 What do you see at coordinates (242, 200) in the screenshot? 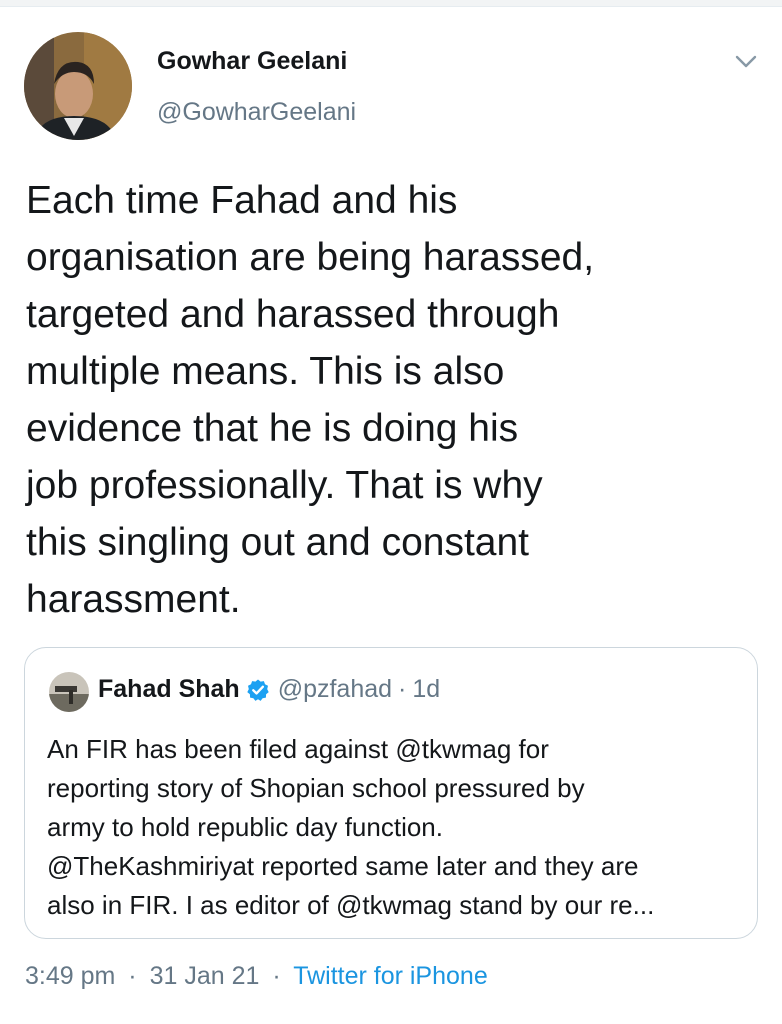
I see `tweet-line: Each time Fahad and his` at bounding box center [242, 200].